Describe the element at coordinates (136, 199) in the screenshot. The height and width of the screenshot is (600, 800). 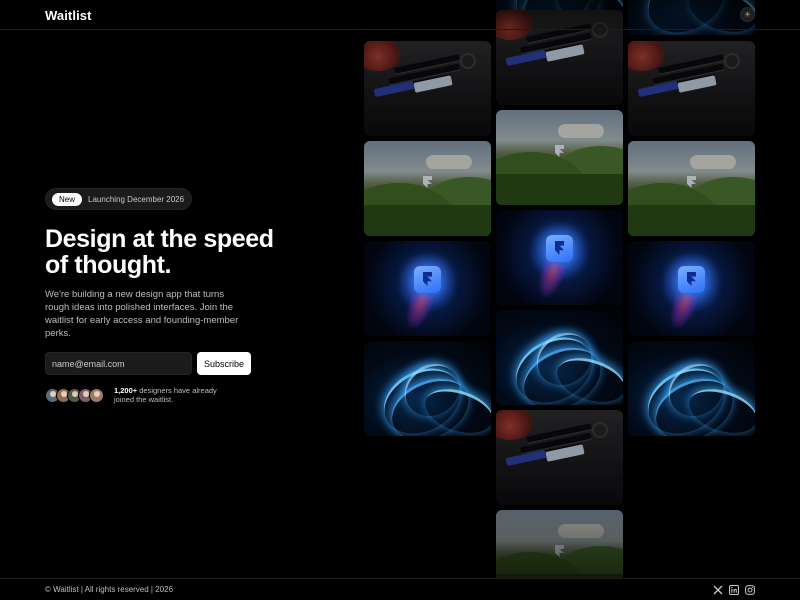
I see `launch-date-text: Launching December 2026` at that location.